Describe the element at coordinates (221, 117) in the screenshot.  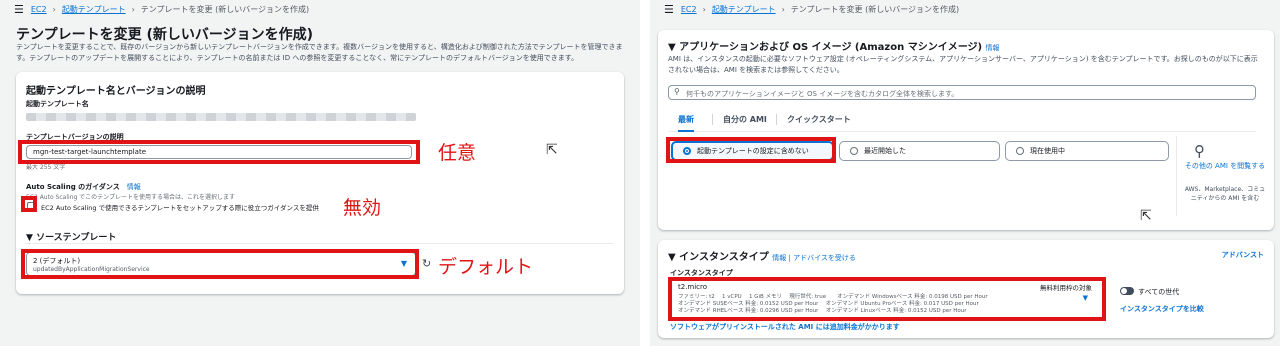
I see `blurred-template-name` at that location.